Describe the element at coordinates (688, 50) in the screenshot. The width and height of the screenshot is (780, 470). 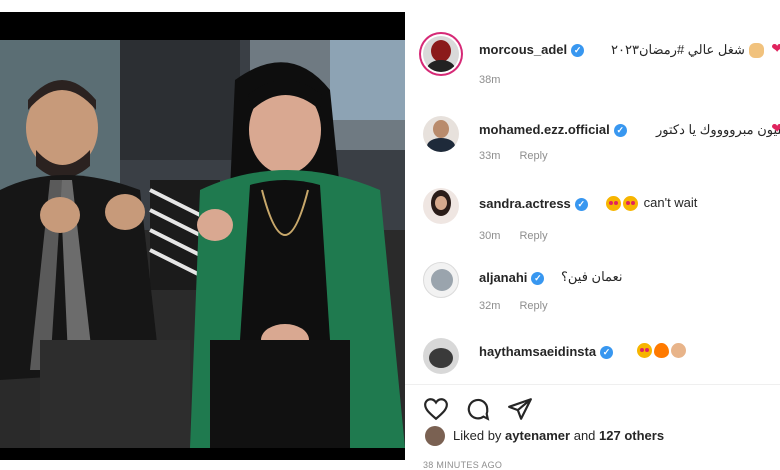
I see `caption-text: شغل عالي #رمضان٢٠٢٣` at that location.